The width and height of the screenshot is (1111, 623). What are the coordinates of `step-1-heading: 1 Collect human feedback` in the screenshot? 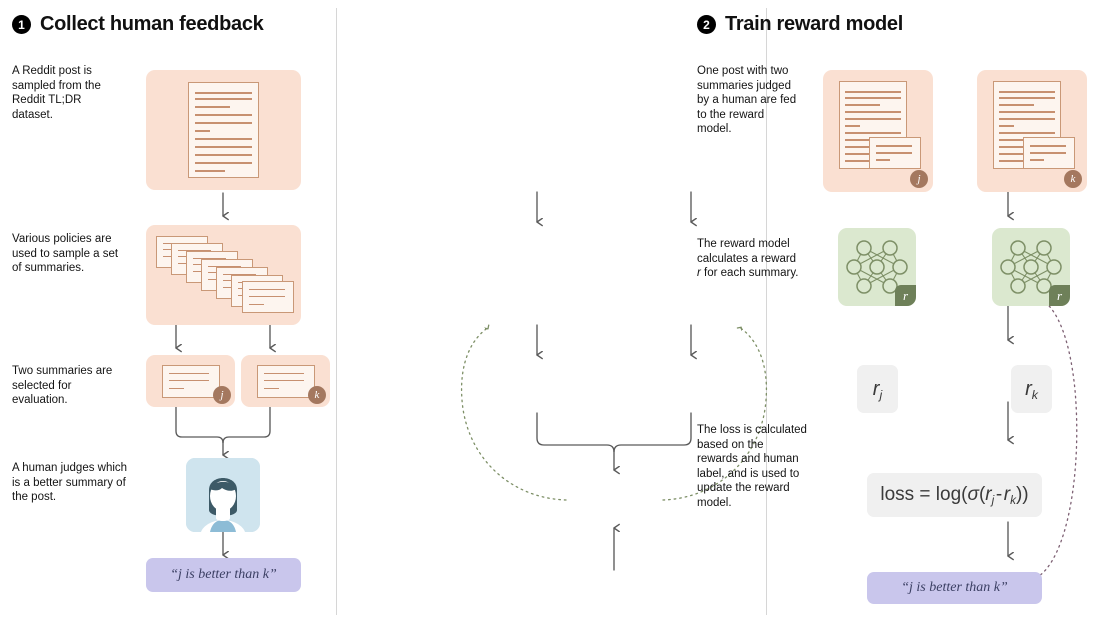 It's located at (138, 24).